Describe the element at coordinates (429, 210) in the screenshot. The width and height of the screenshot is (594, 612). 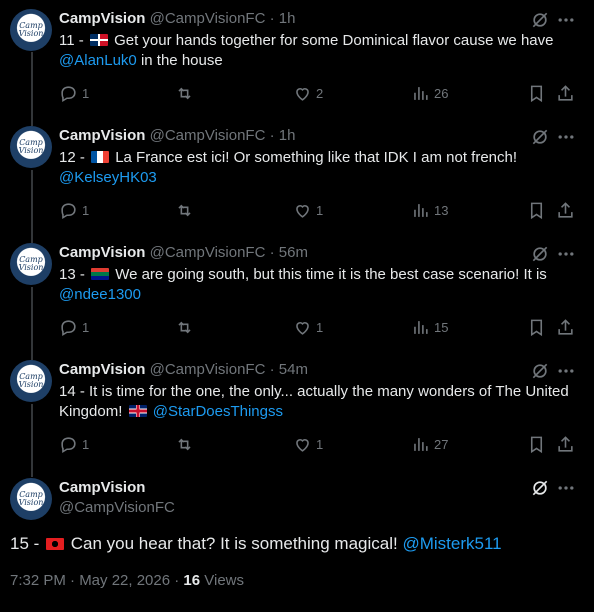
I see `views-button: 13` at that location.